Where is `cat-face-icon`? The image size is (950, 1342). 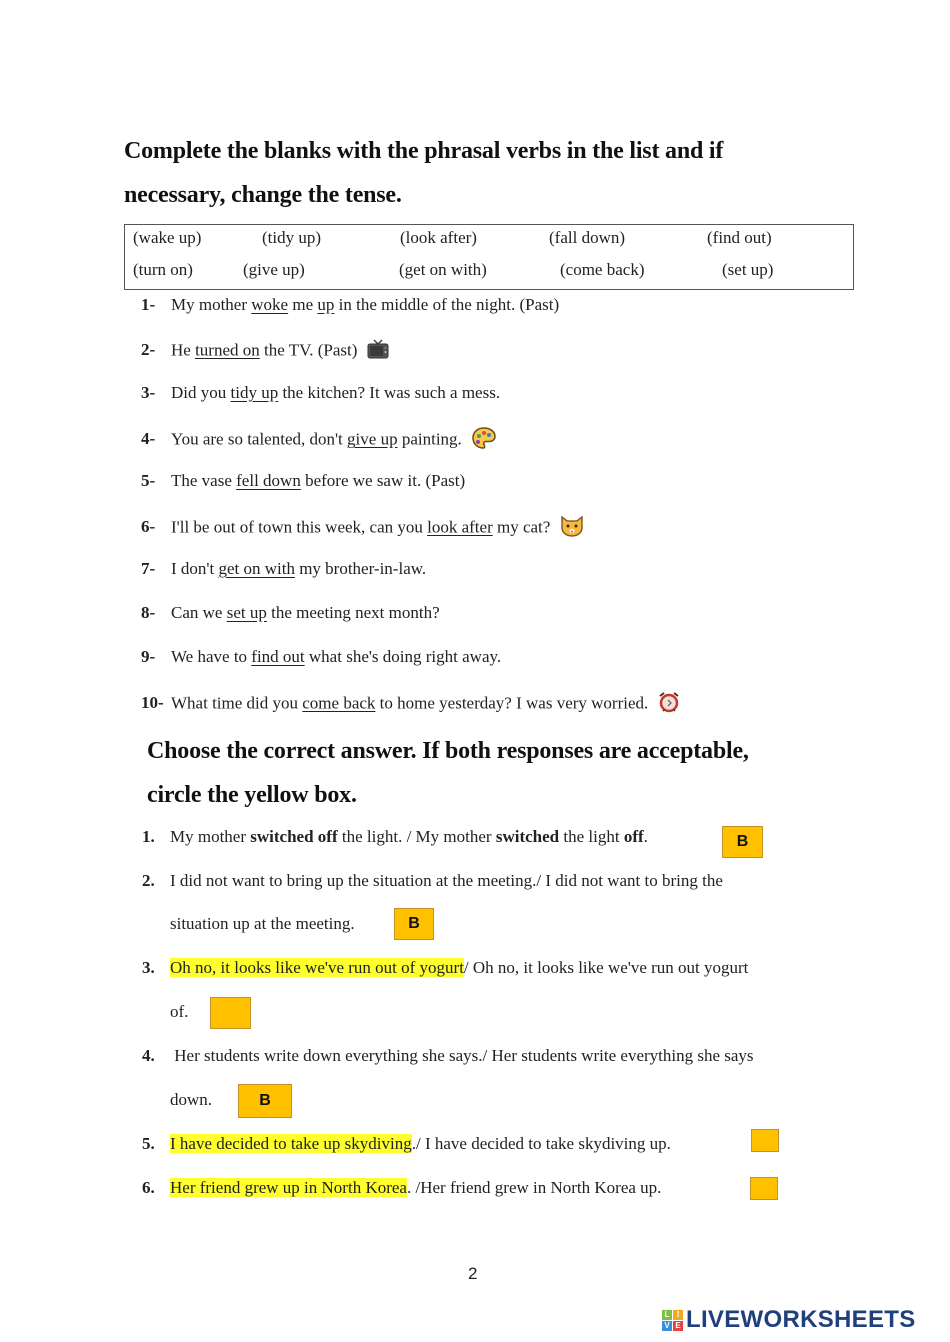 cat-face-icon is located at coordinates (572, 528).